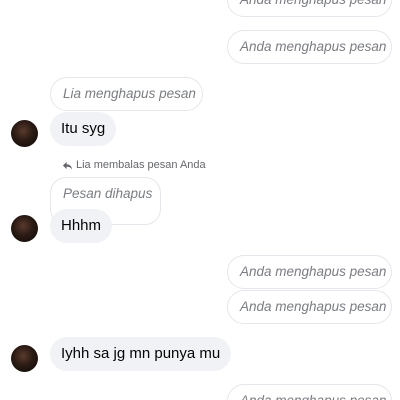  Describe the element at coordinates (126, 94) in the screenshot. I see `incoming-deleted-message: Lia menghapus pesan` at that location.